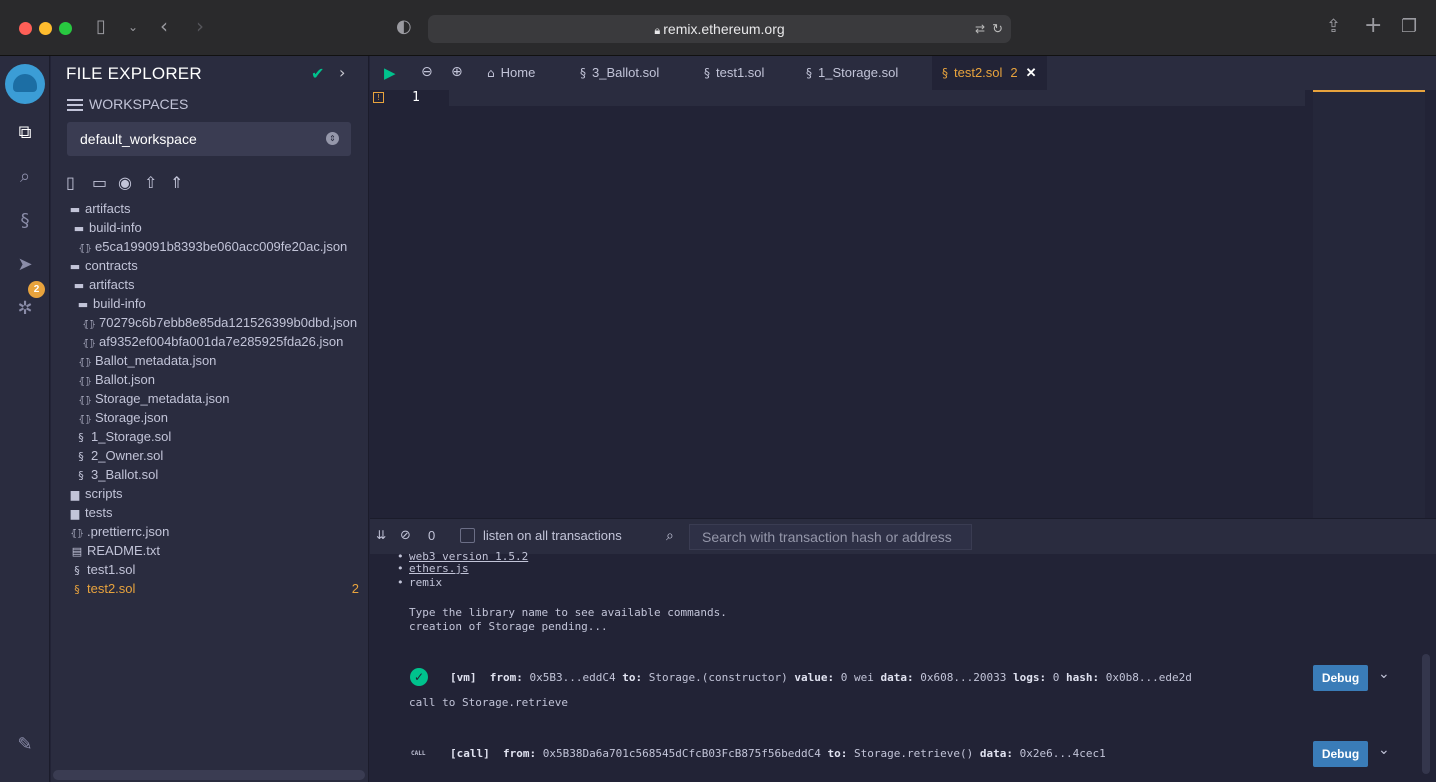 This screenshot has height=782, width=1436. Describe the element at coordinates (210, 417) in the screenshot. I see `tree-file: ⦃⦄ Storage.json` at that location.